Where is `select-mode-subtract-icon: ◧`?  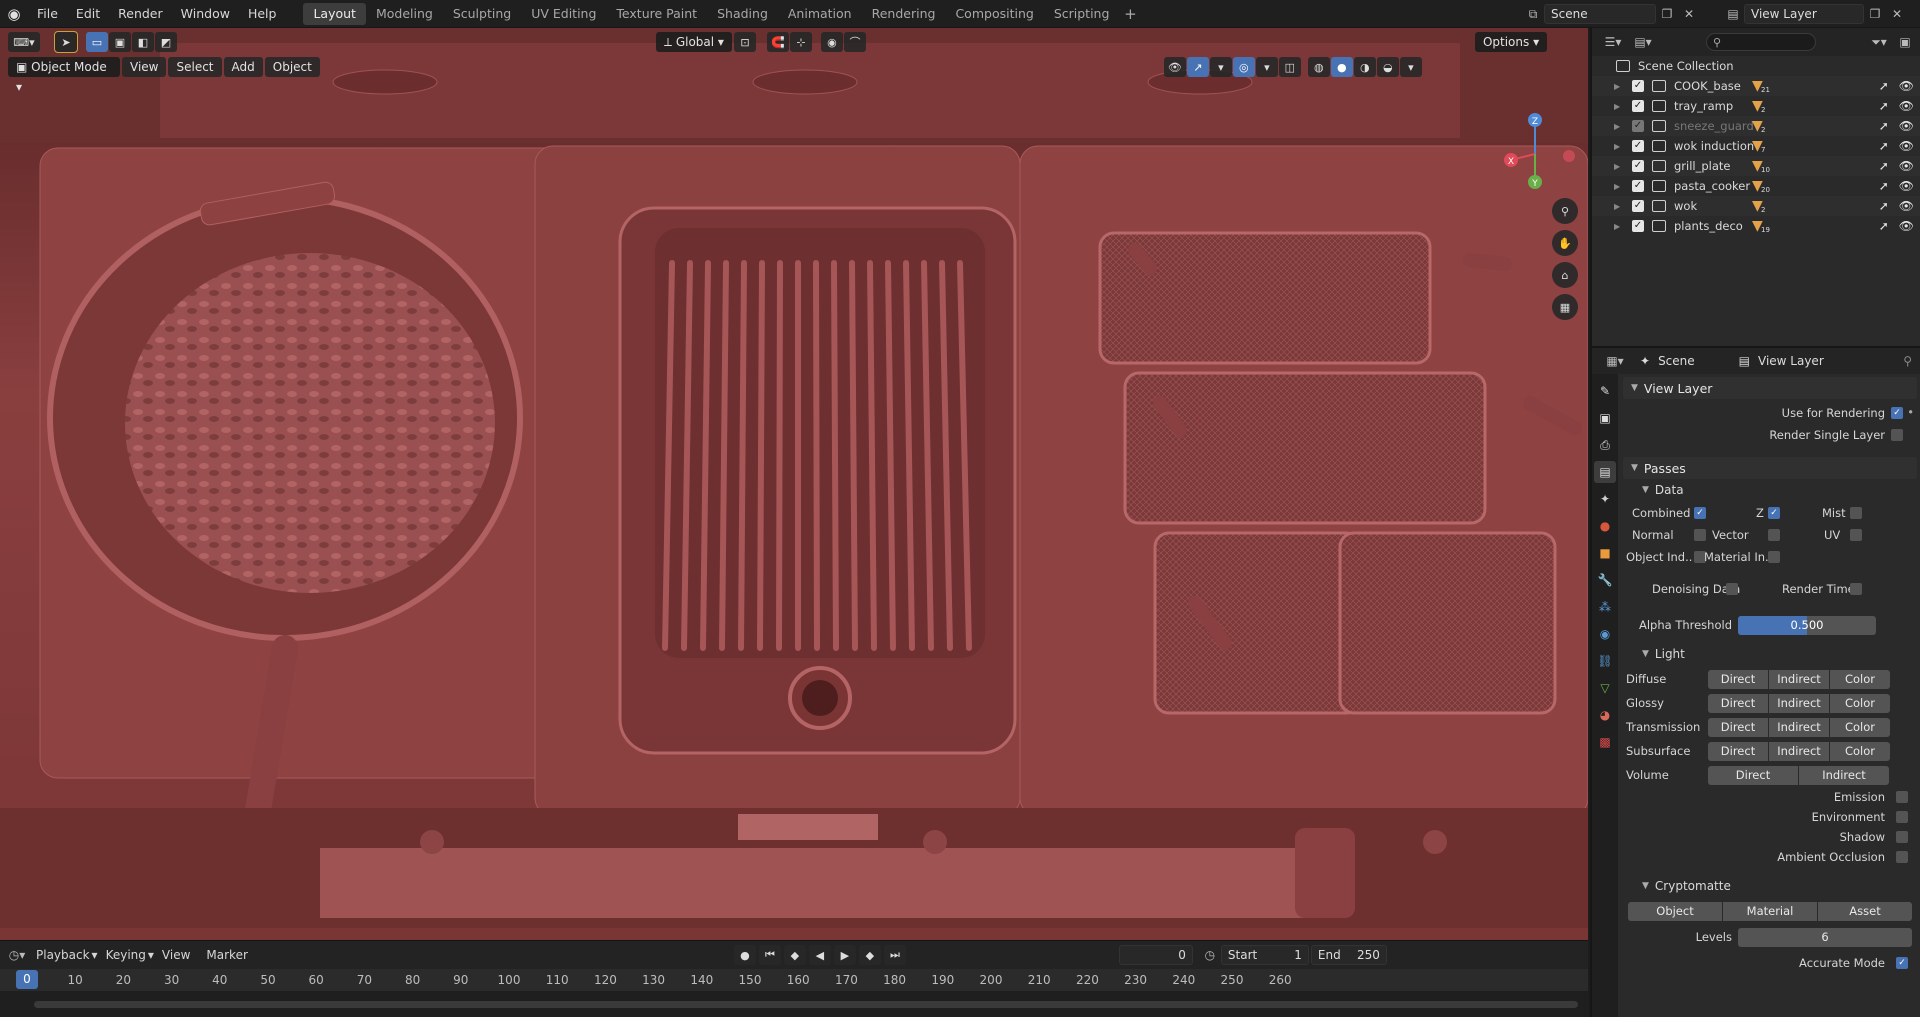
select-mode-subtract-icon: ◧ is located at coordinates (143, 42).